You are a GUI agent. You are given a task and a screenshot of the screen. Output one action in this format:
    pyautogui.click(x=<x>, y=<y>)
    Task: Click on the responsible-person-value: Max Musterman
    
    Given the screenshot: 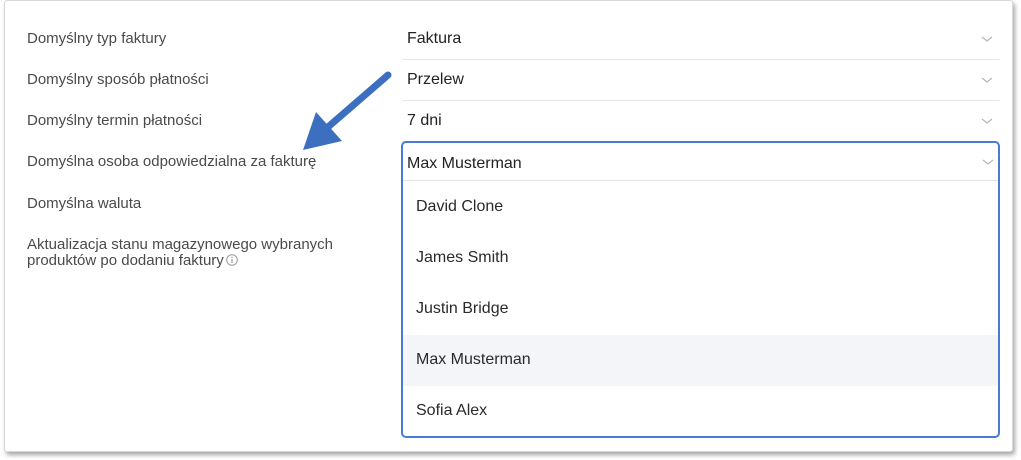 What is the action you would take?
    pyautogui.click(x=464, y=163)
    